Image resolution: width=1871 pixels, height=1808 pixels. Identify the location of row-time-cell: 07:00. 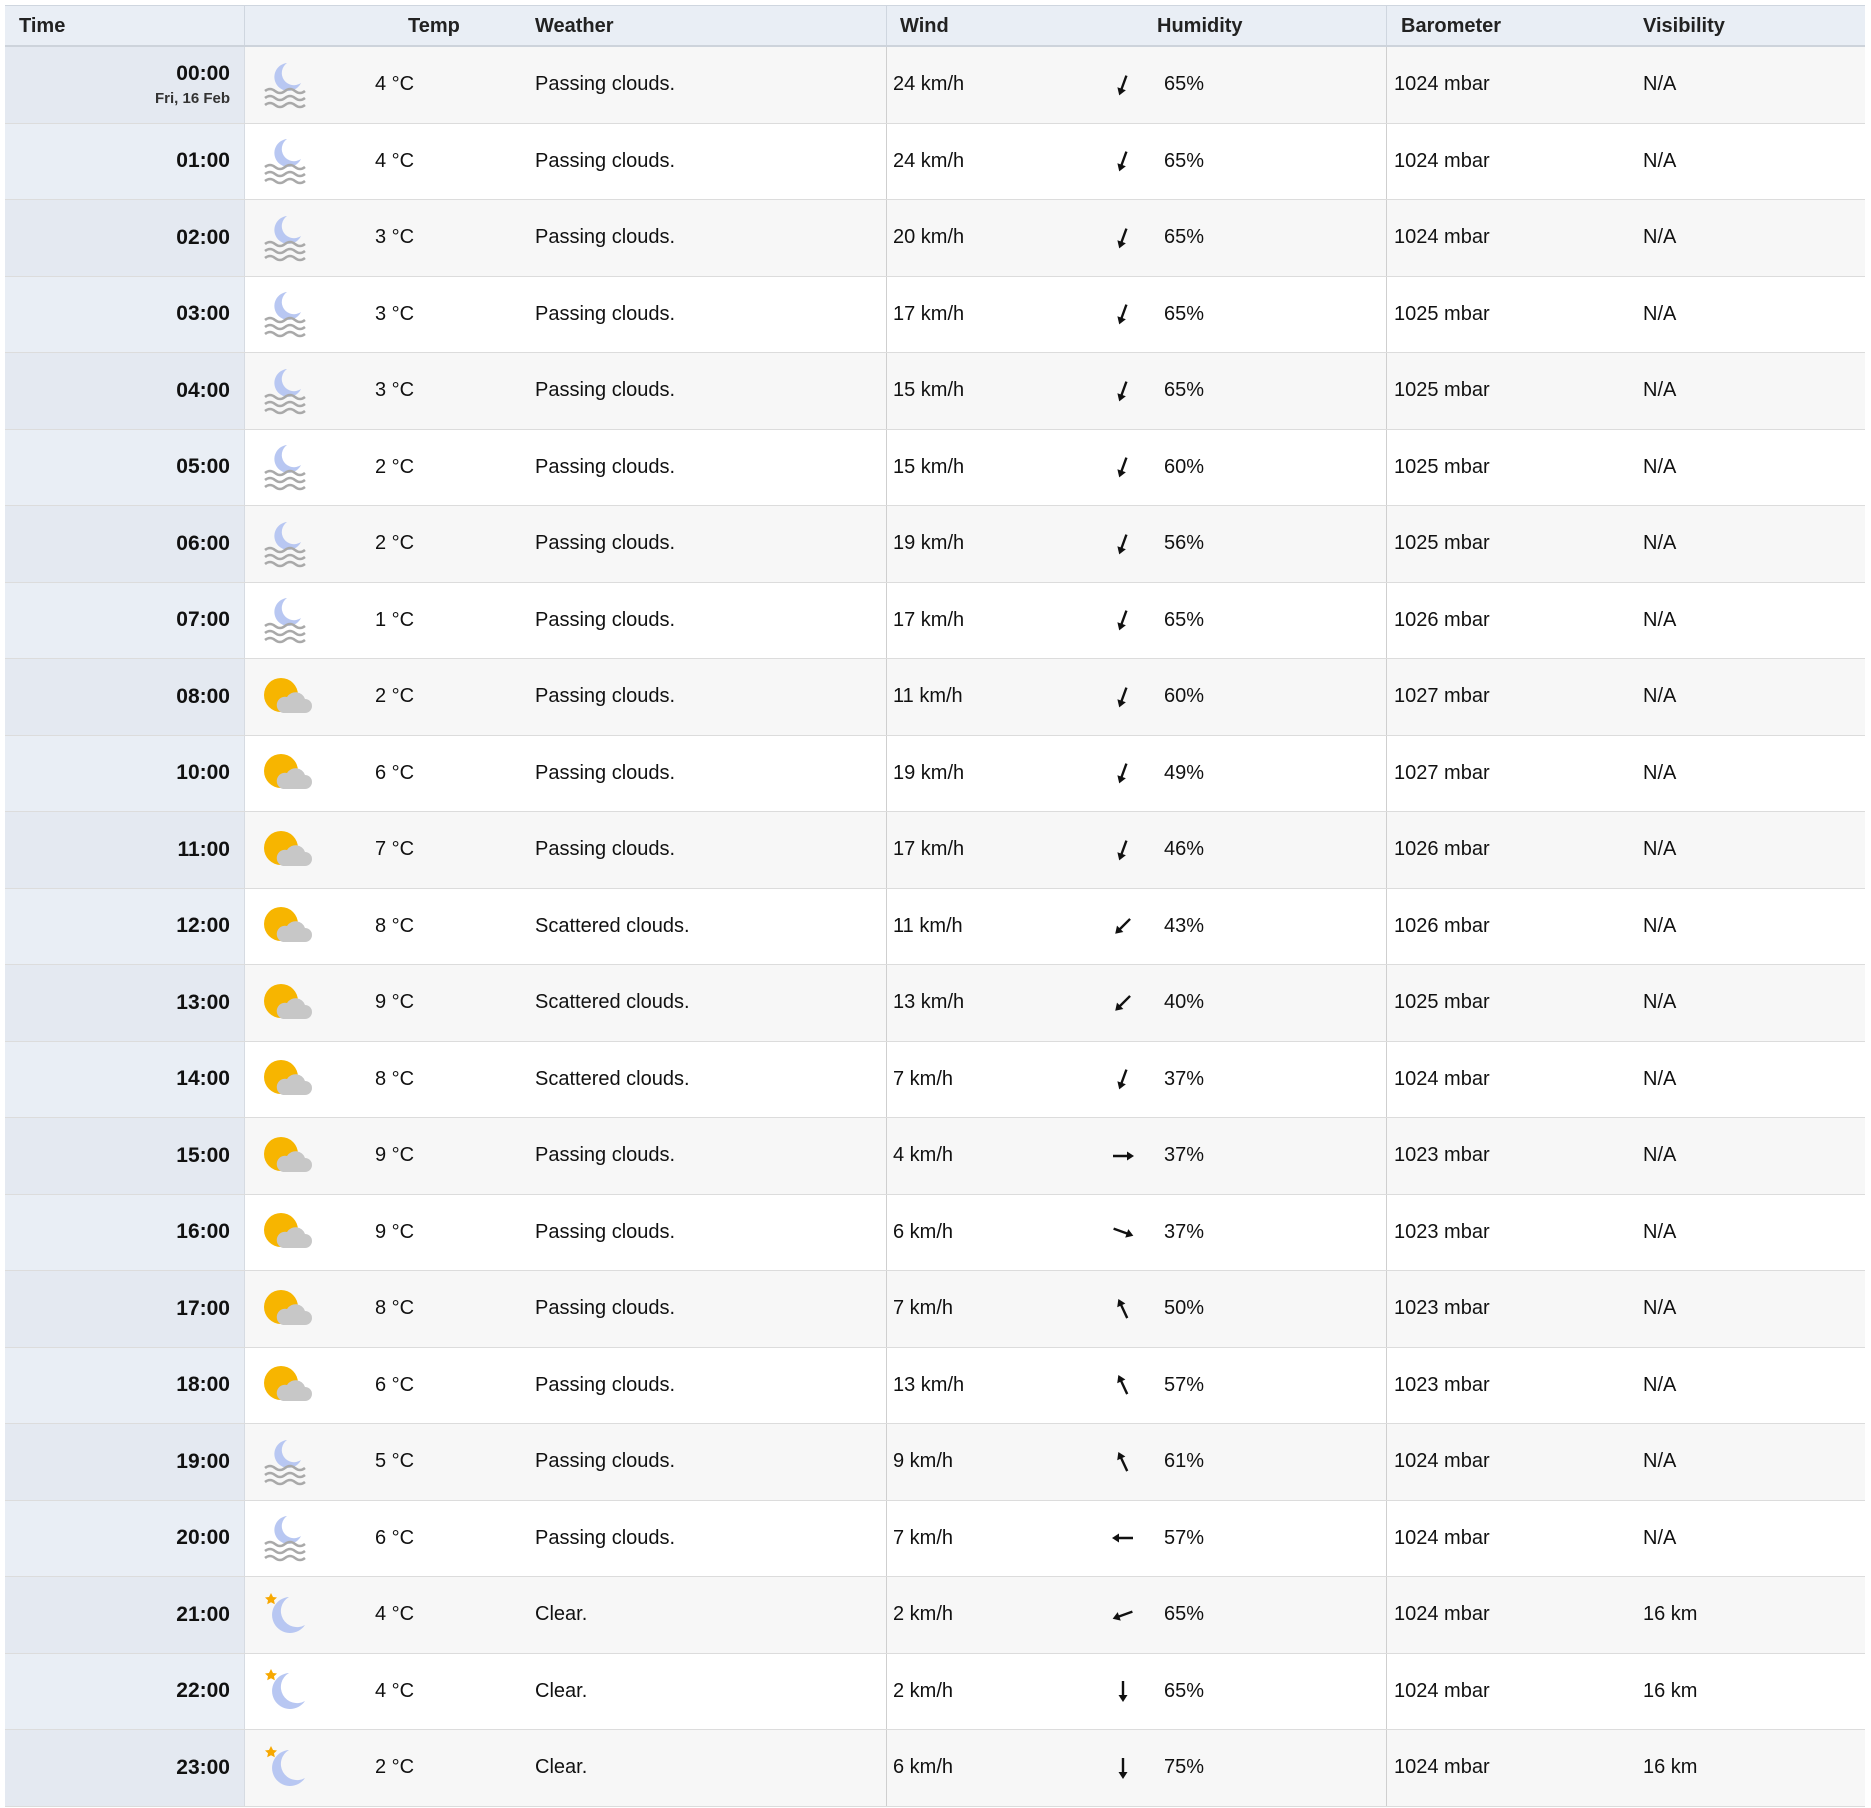
(125, 620).